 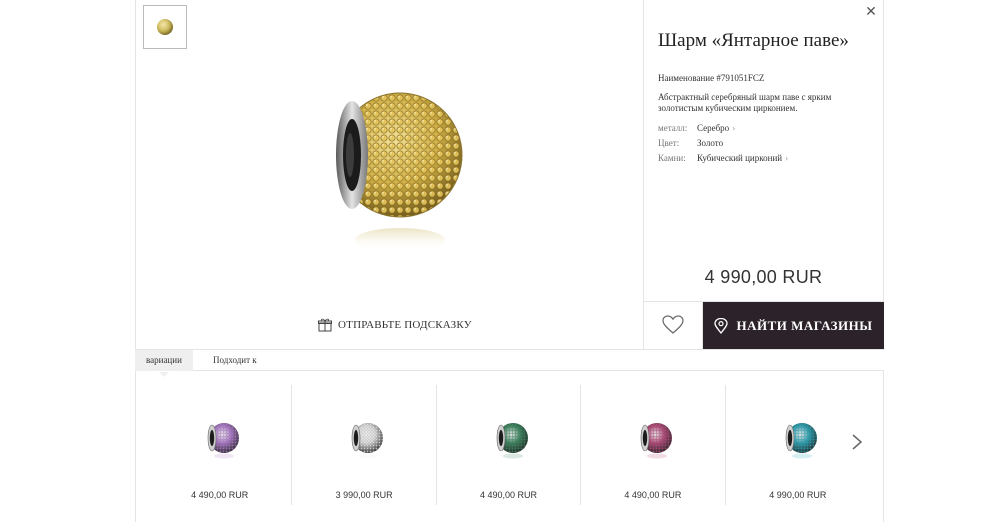 I want to click on product-price: 4 990,00 RUR, so click(x=763, y=277).